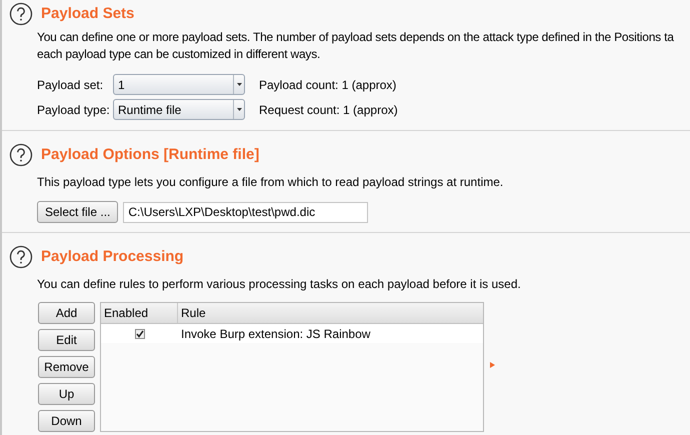 Image resolution: width=690 pixels, height=435 pixels. Describe the element at coordinates (87, 14) in the screenshot. I see `section-title: Payload Sets` at that location.